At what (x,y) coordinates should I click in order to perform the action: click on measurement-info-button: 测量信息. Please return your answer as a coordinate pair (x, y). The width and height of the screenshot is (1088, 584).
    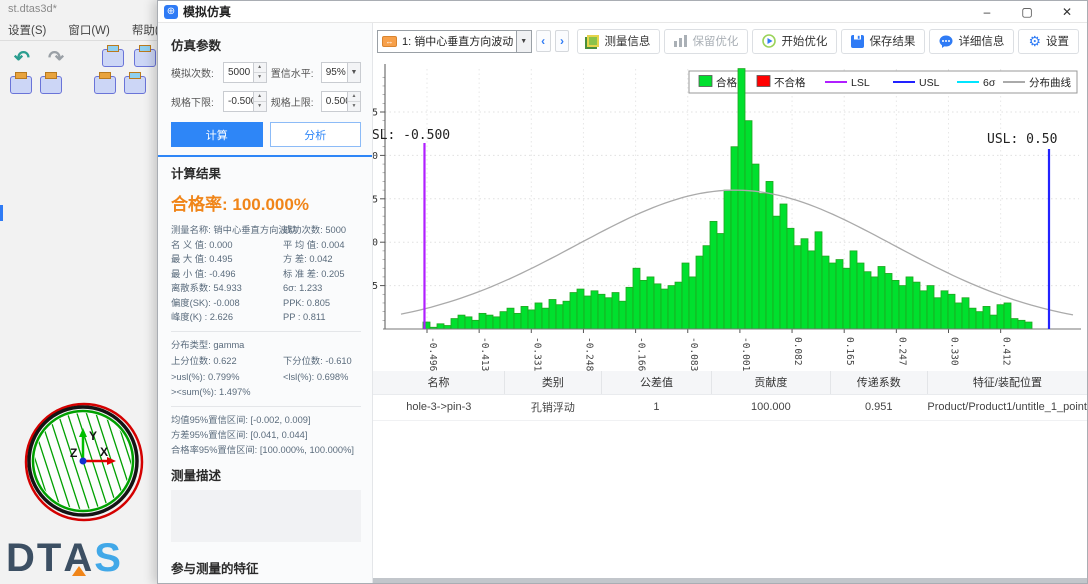
    Looking at the image, I should click on (619, 41).